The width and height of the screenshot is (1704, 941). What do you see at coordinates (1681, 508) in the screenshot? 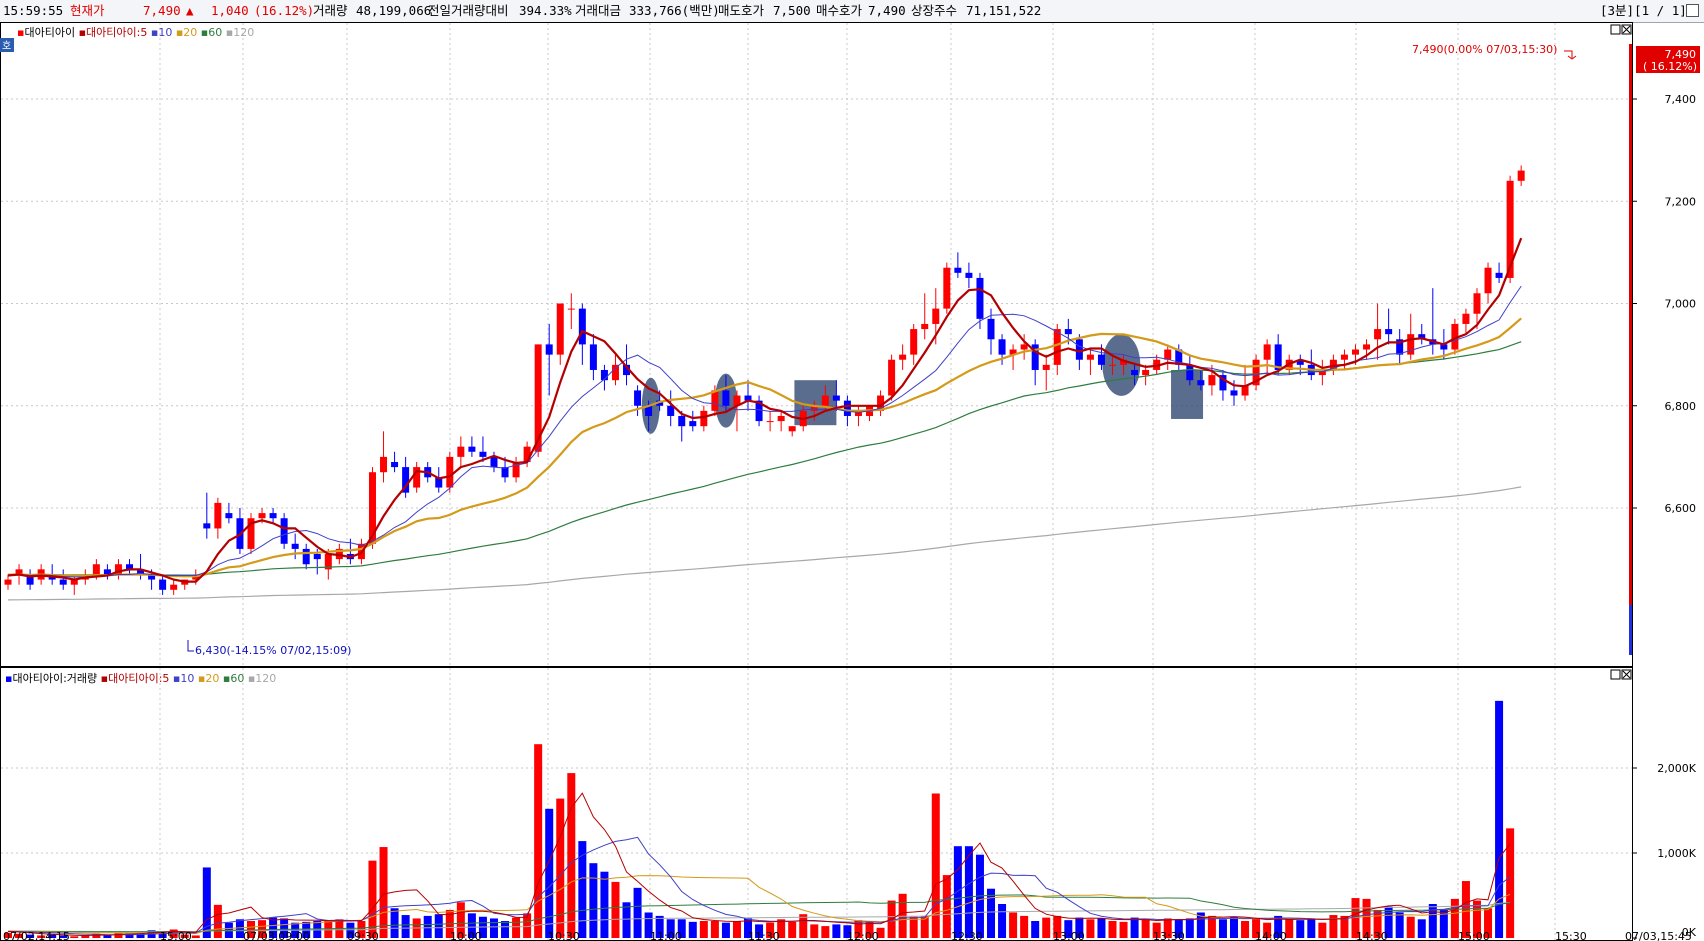
I see `price-tick-label: 6,600` at bounding box center [1681, 508].